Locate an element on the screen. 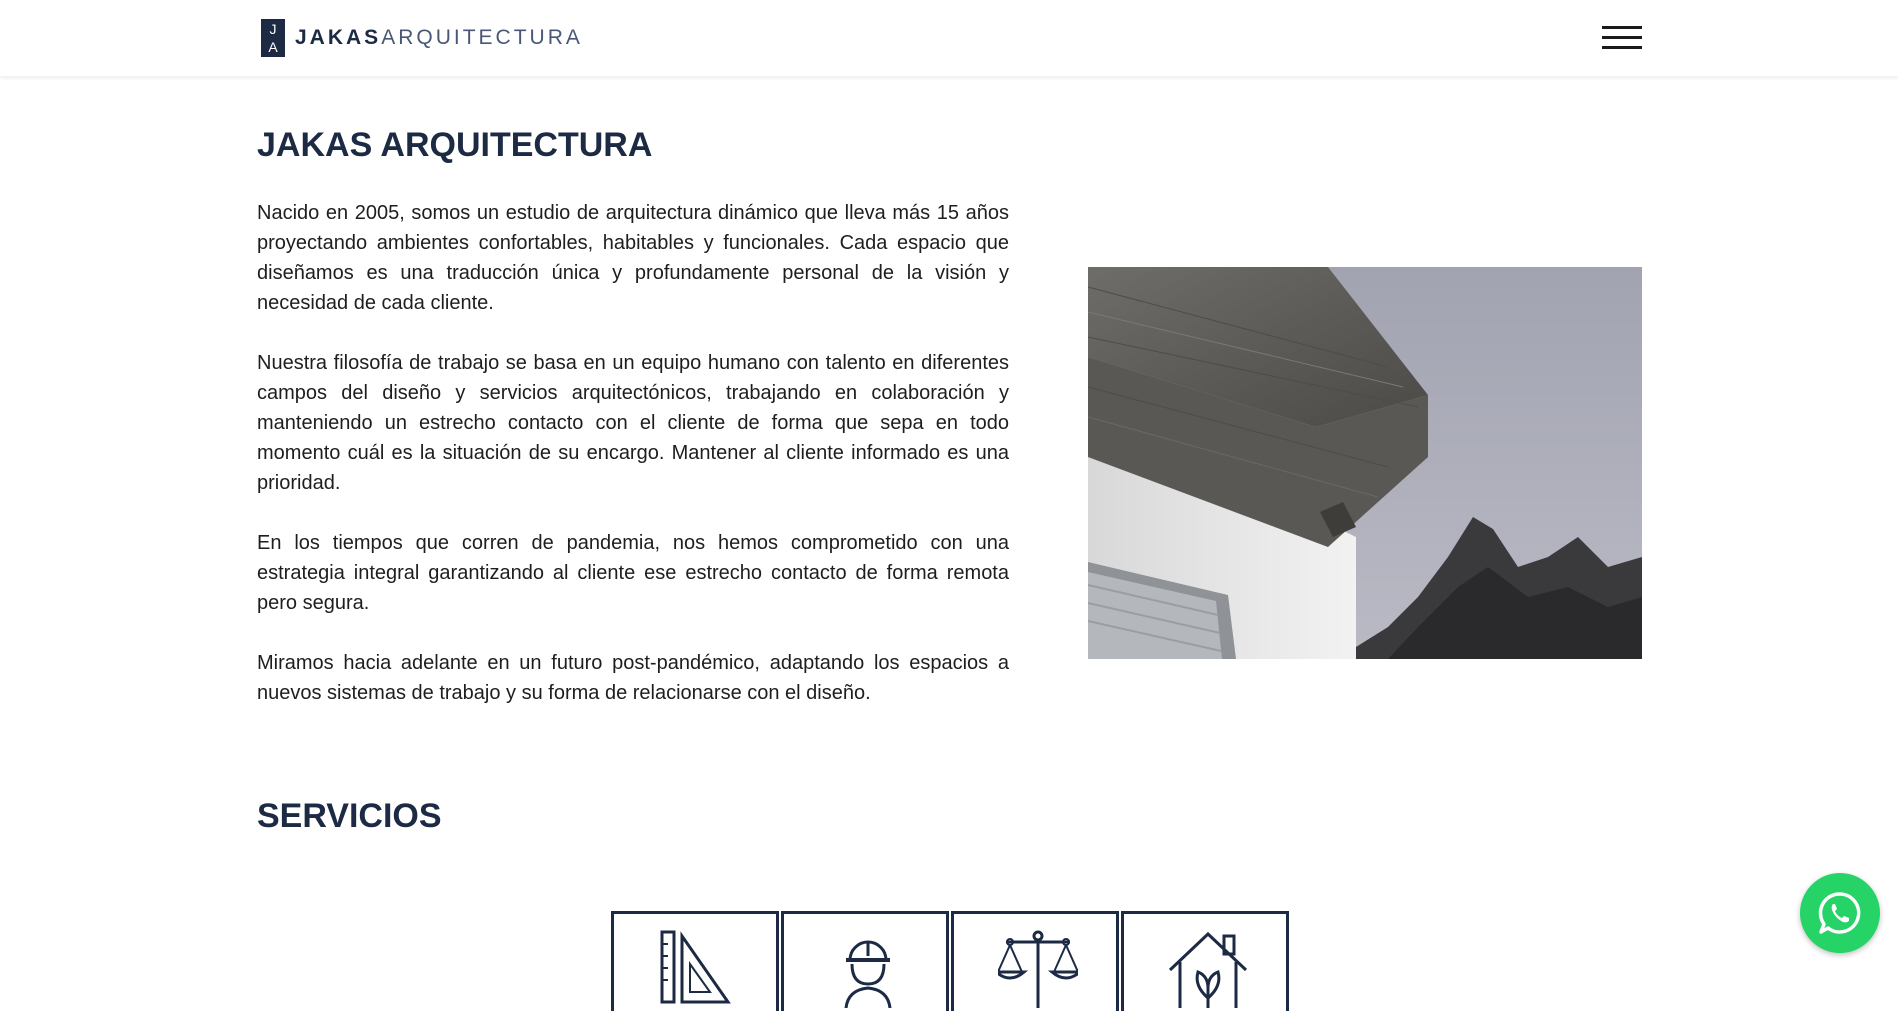 The height and width of the screenshot is (1011, 1898). architecture-photo-illustration is located at coordinates (1365, 463).